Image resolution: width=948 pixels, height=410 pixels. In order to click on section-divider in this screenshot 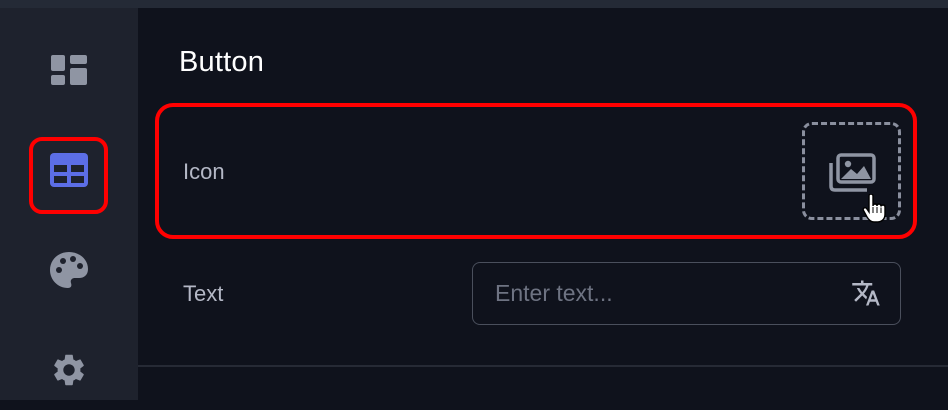, I will do `click(543, 366)`.